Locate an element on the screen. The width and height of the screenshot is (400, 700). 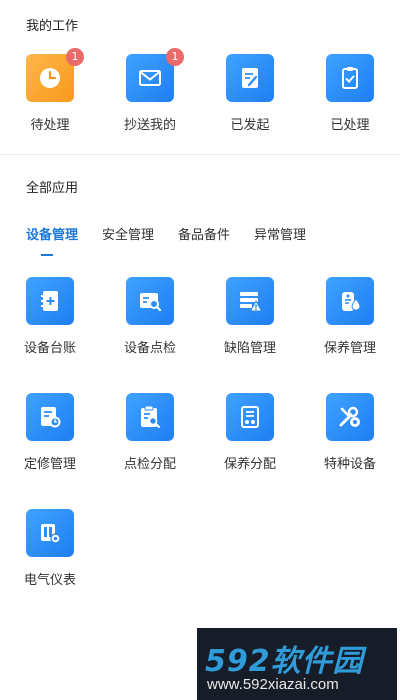
work-item-cc-me: 1 抄送我的 is located at coordinates (150, 90).